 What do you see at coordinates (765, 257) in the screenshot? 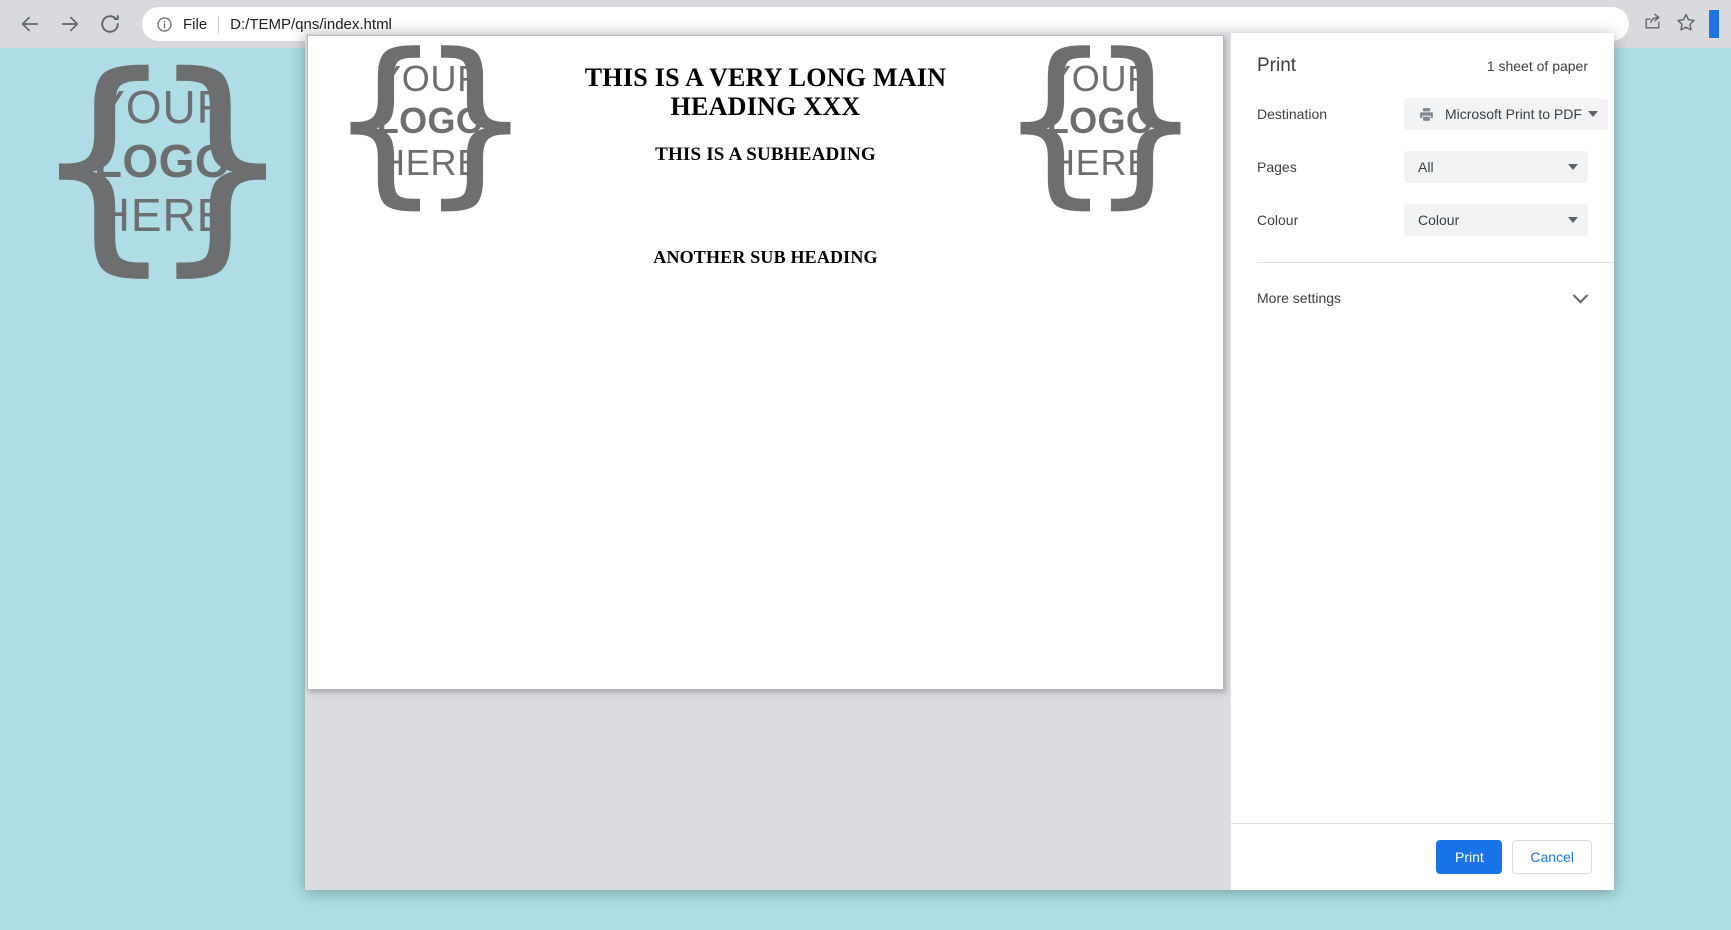
I see `document-another-sub-heading: ANOTHER SUB HEADING` at bounding box center [765, 257].